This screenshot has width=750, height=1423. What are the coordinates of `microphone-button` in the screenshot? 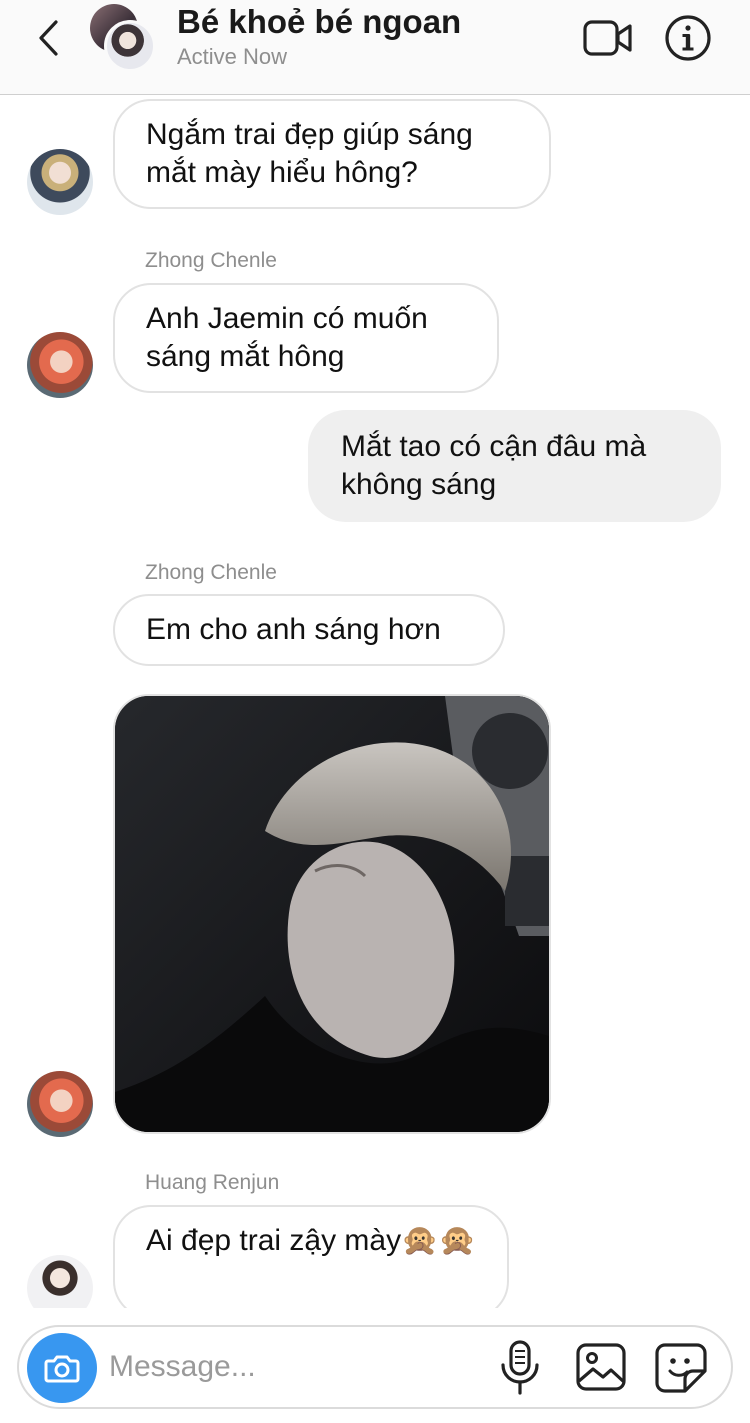 It's located at (520, 1368).